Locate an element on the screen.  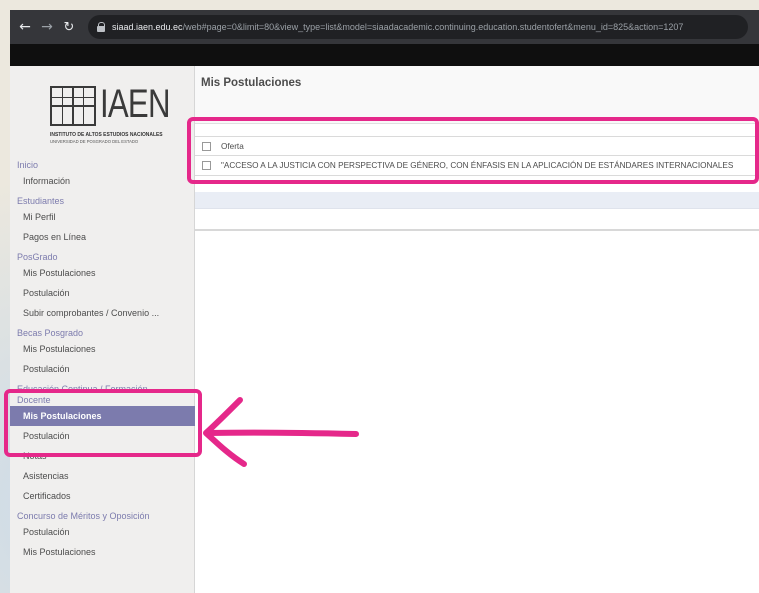
sidebar-item-certificados: Certificados is located at coordinates (102, 496).